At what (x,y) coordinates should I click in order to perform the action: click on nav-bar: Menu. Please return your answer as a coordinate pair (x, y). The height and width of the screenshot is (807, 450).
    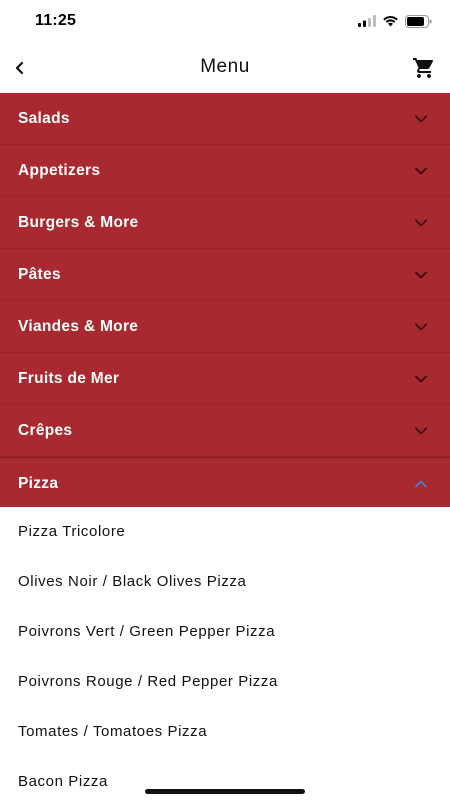
    Looking at the image, I should click on (225, 68).